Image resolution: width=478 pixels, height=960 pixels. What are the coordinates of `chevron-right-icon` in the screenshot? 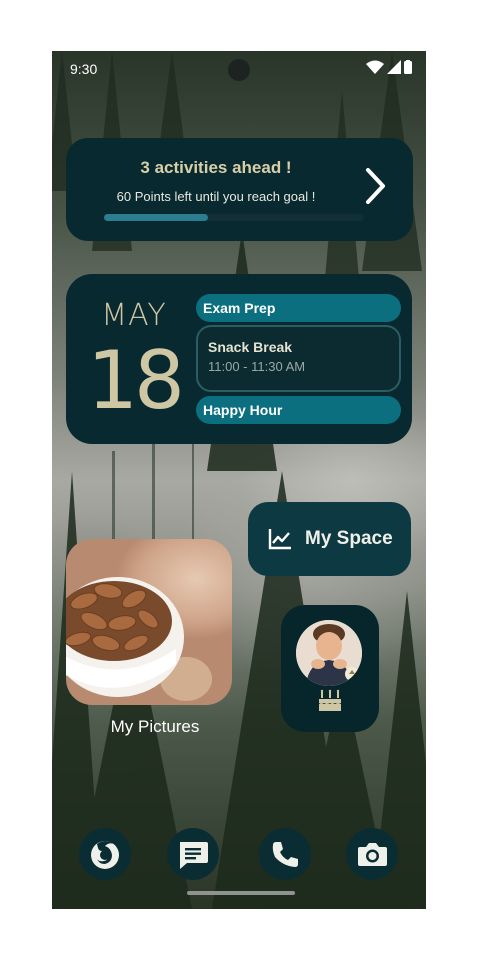 It's located at (376, 186).